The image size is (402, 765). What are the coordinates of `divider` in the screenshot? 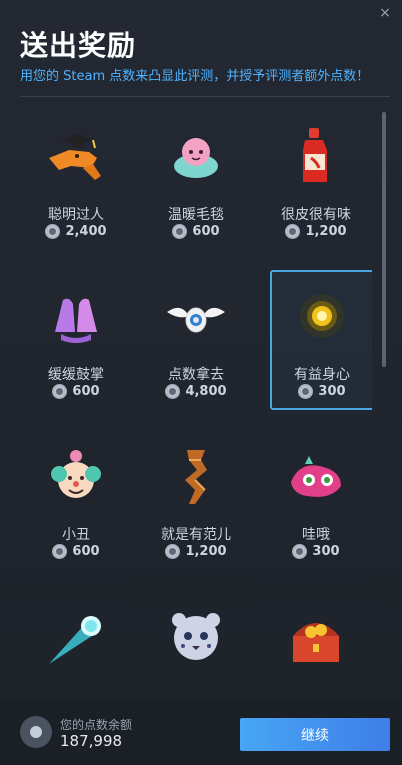 It's located at (205, 96).